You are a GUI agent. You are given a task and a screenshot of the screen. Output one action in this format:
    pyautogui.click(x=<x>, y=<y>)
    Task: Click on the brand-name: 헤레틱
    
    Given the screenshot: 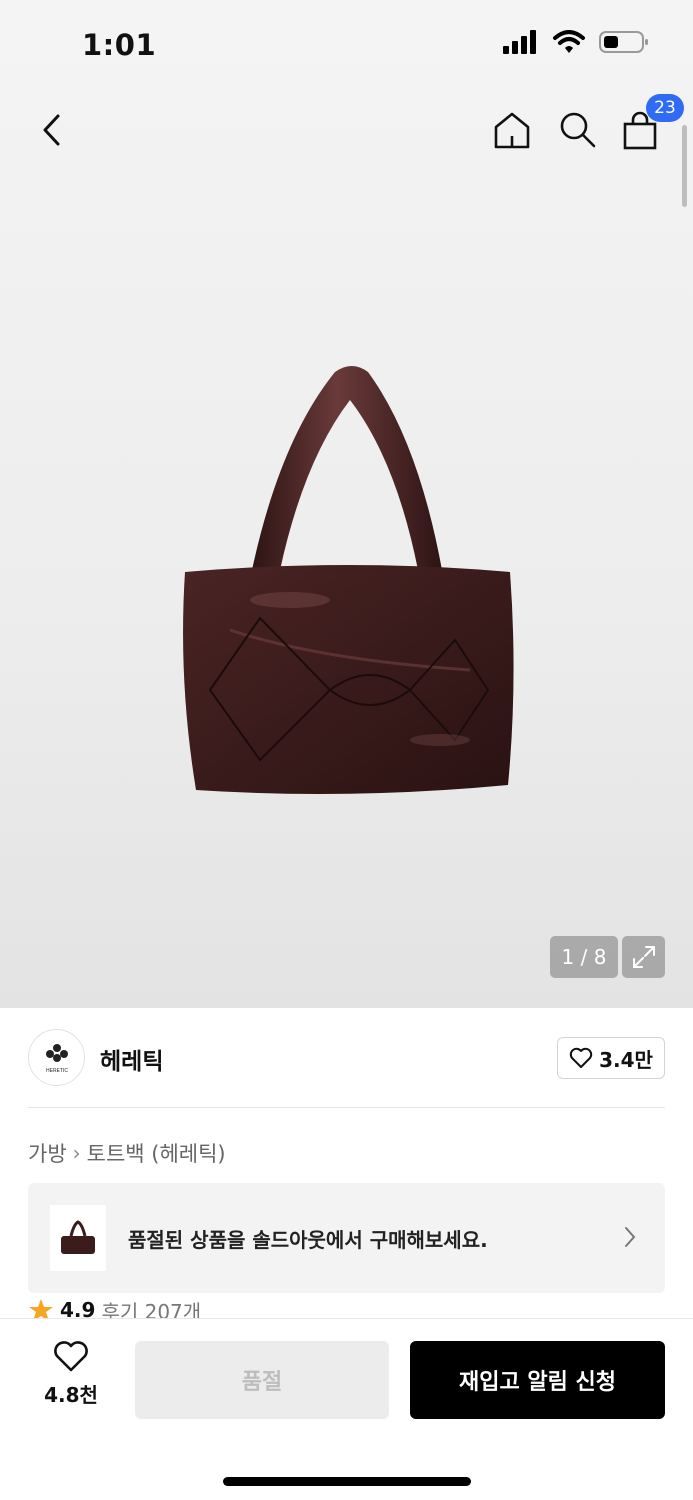 What is the action you would take?
    pyautogui.click(x=131, y=1059)
    